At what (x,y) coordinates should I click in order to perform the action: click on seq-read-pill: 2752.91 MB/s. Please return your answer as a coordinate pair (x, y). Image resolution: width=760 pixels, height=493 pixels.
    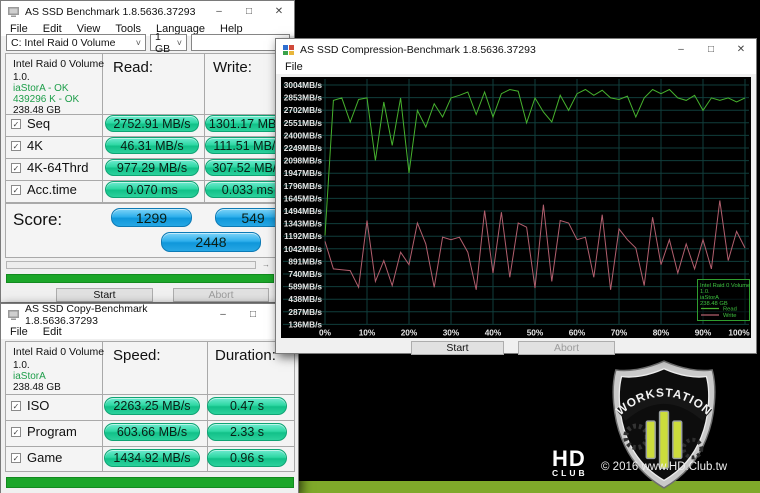
    Looking at the image, I should click on (152, 123).